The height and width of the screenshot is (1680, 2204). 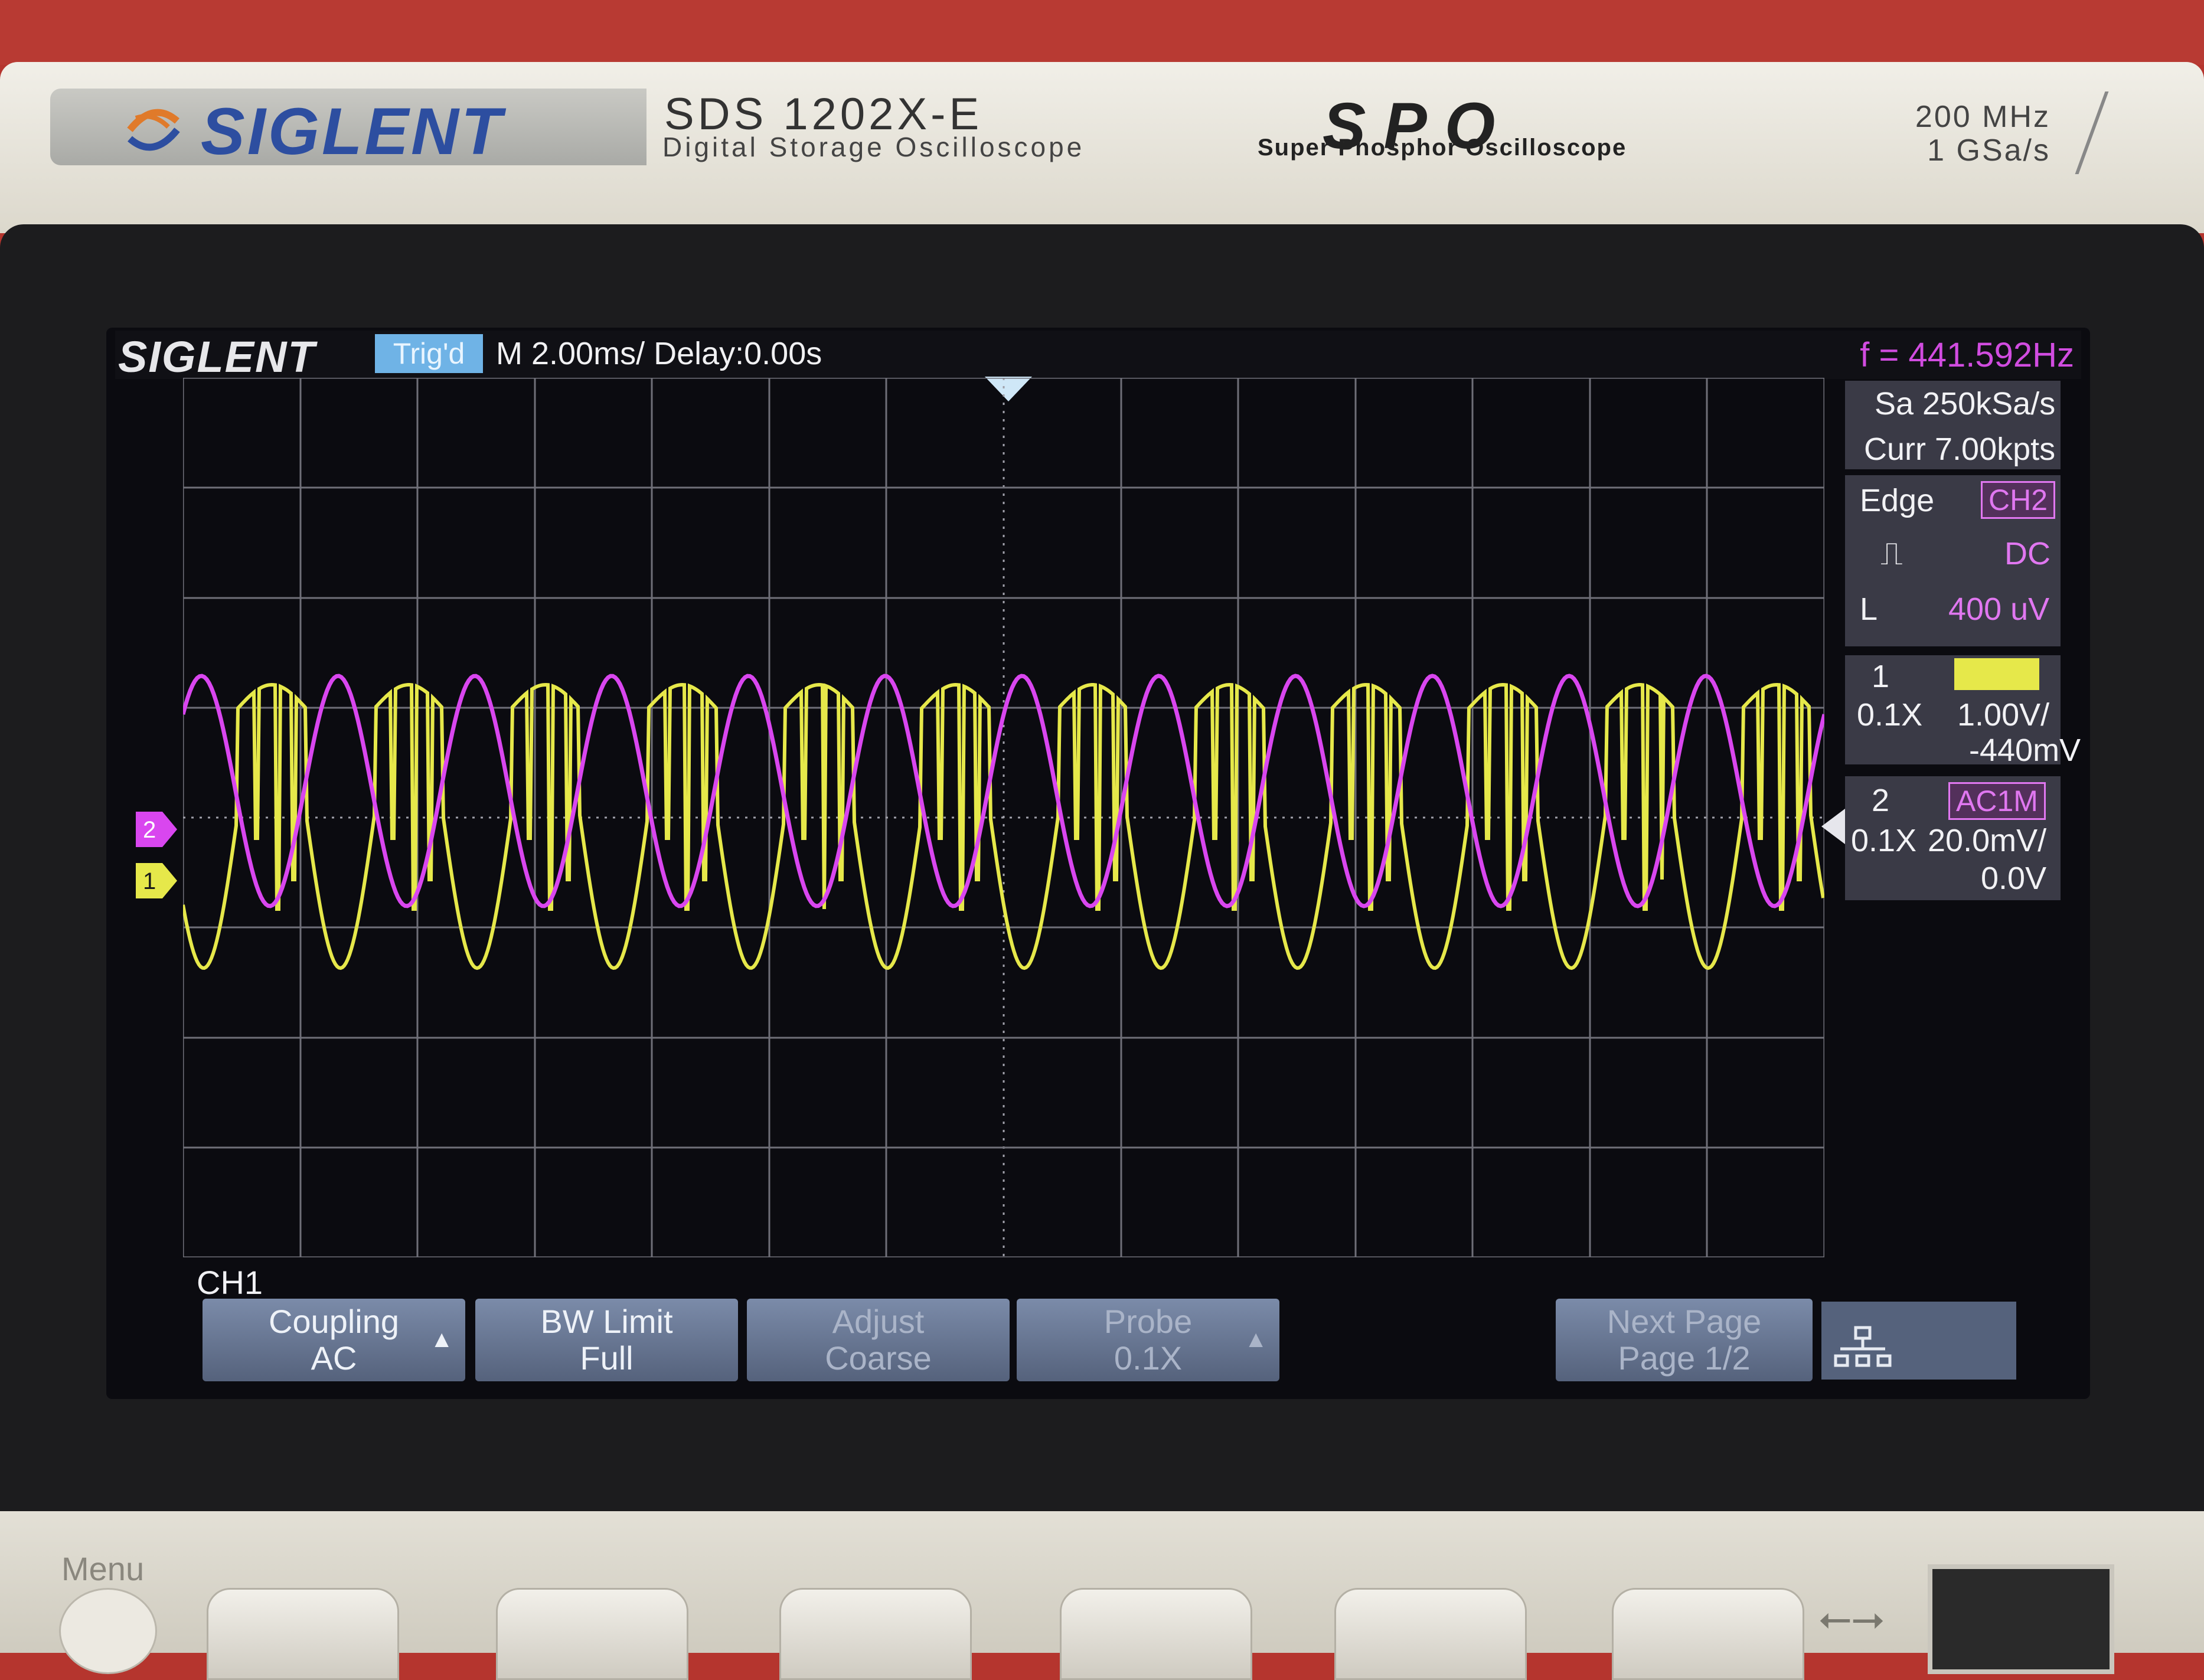 I want to click on trigger-level-value: 400 uV, so click(x=1999, y=609).